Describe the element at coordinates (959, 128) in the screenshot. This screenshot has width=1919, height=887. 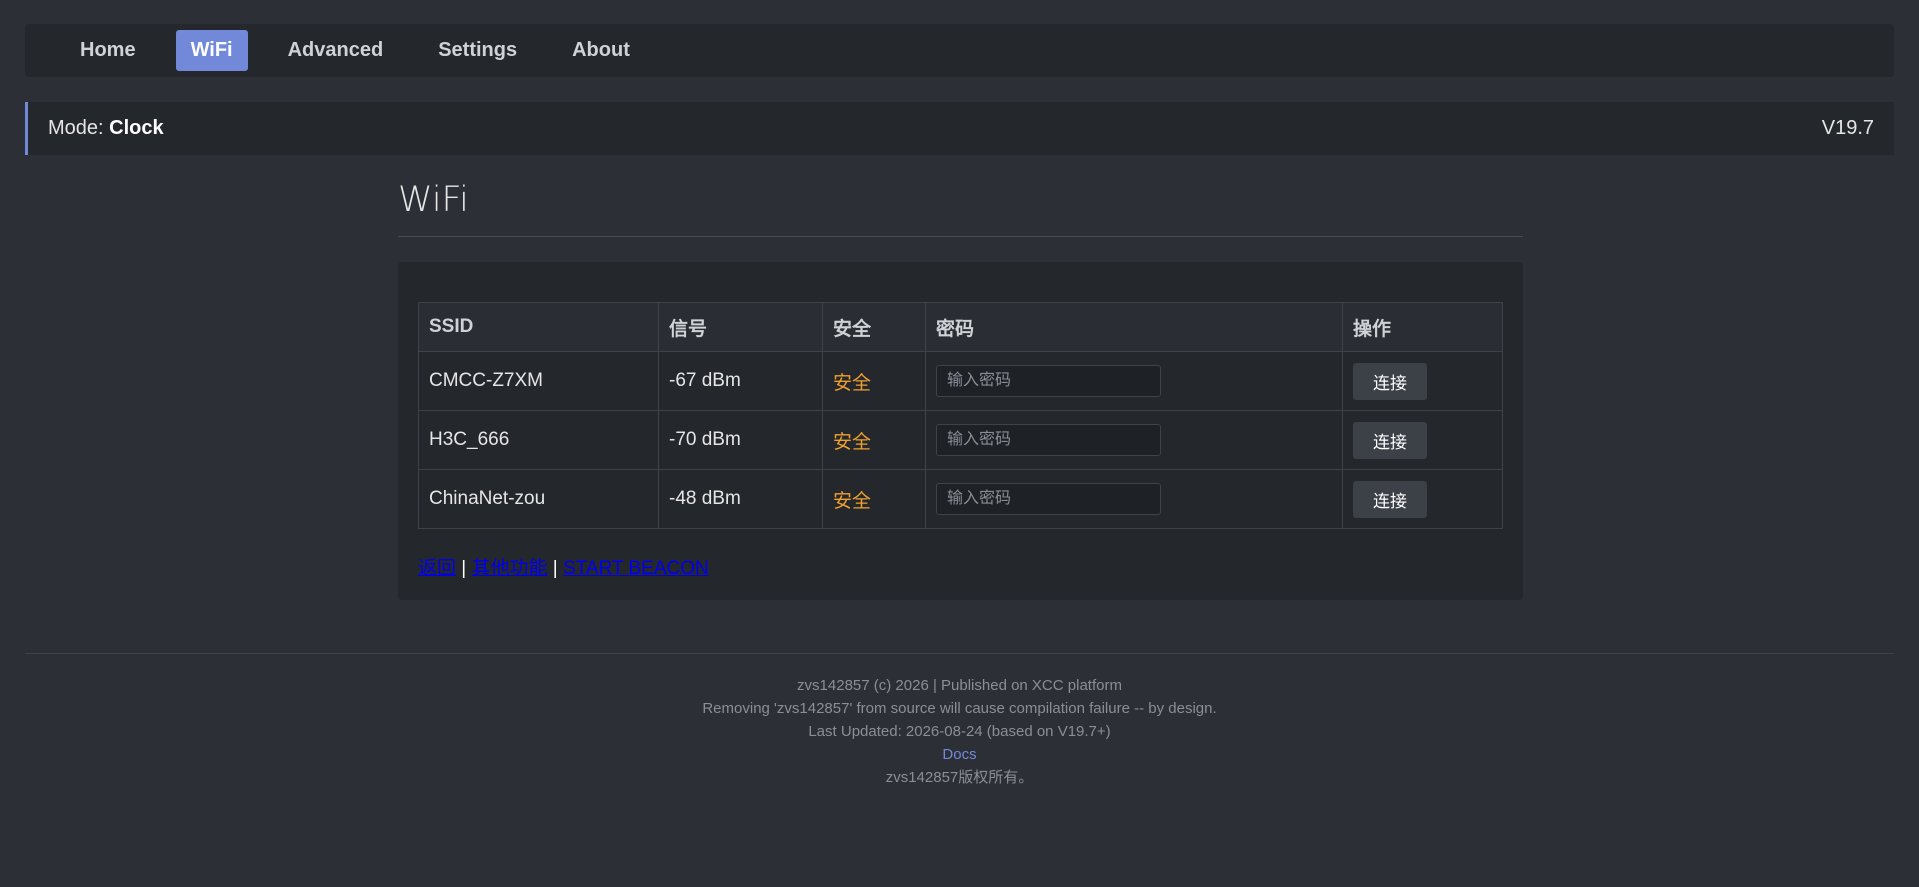
I see `mode-bar: Mode: Clock V19.7` at that location.